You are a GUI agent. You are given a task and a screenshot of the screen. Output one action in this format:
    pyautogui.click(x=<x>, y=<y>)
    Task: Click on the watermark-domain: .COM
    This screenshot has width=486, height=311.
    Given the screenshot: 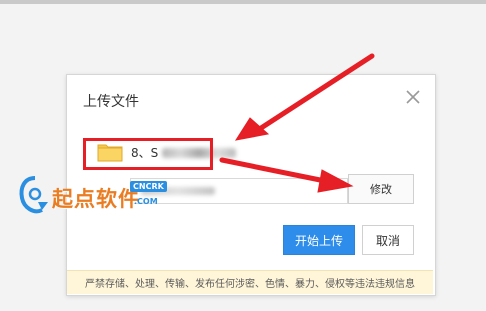 What is the action you would take?
    pyautogui.click(x=146, y=201)
    